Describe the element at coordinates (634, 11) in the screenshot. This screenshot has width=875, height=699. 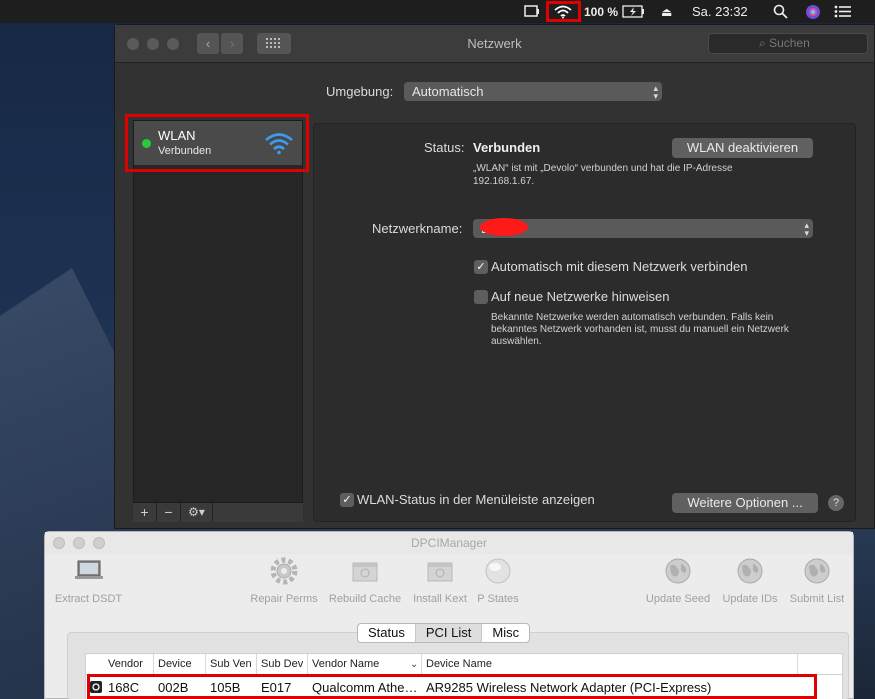
I see `battery-icon` at that location.